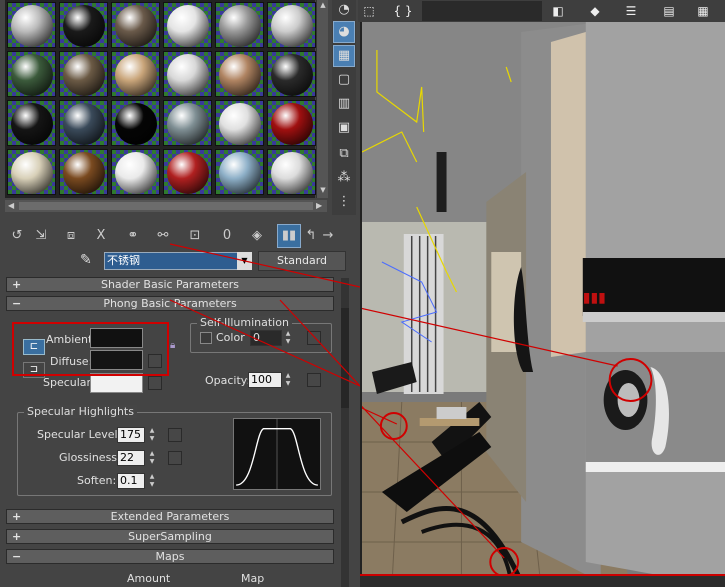 Image resolution: width=725 pixels, height=587 pixels. Describe the element at coordinates (101, 236) in the screenshot. I see `reset-map-button: X` at that location.